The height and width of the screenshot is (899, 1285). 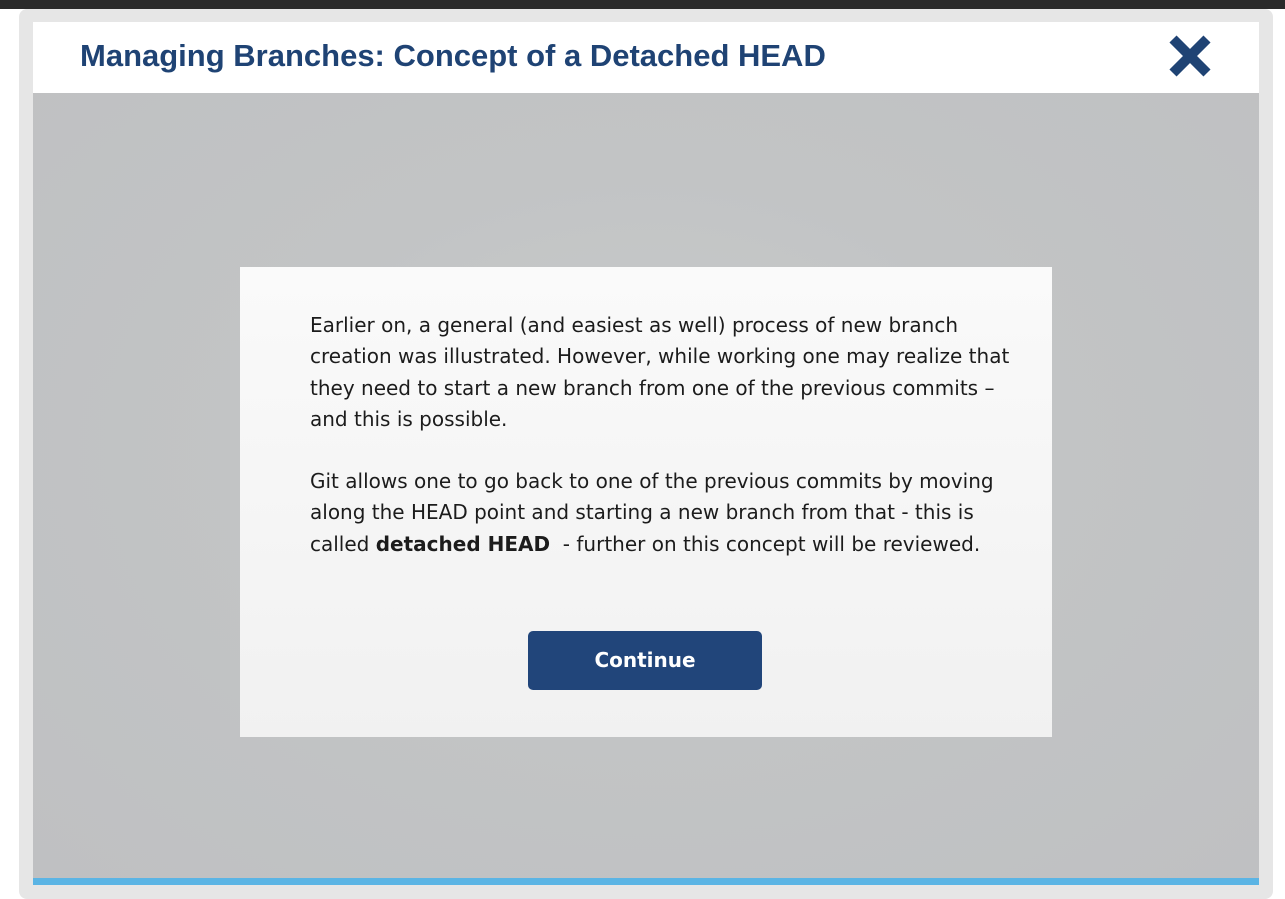 I want to click on close-icon, so click(x=1190, y=56).